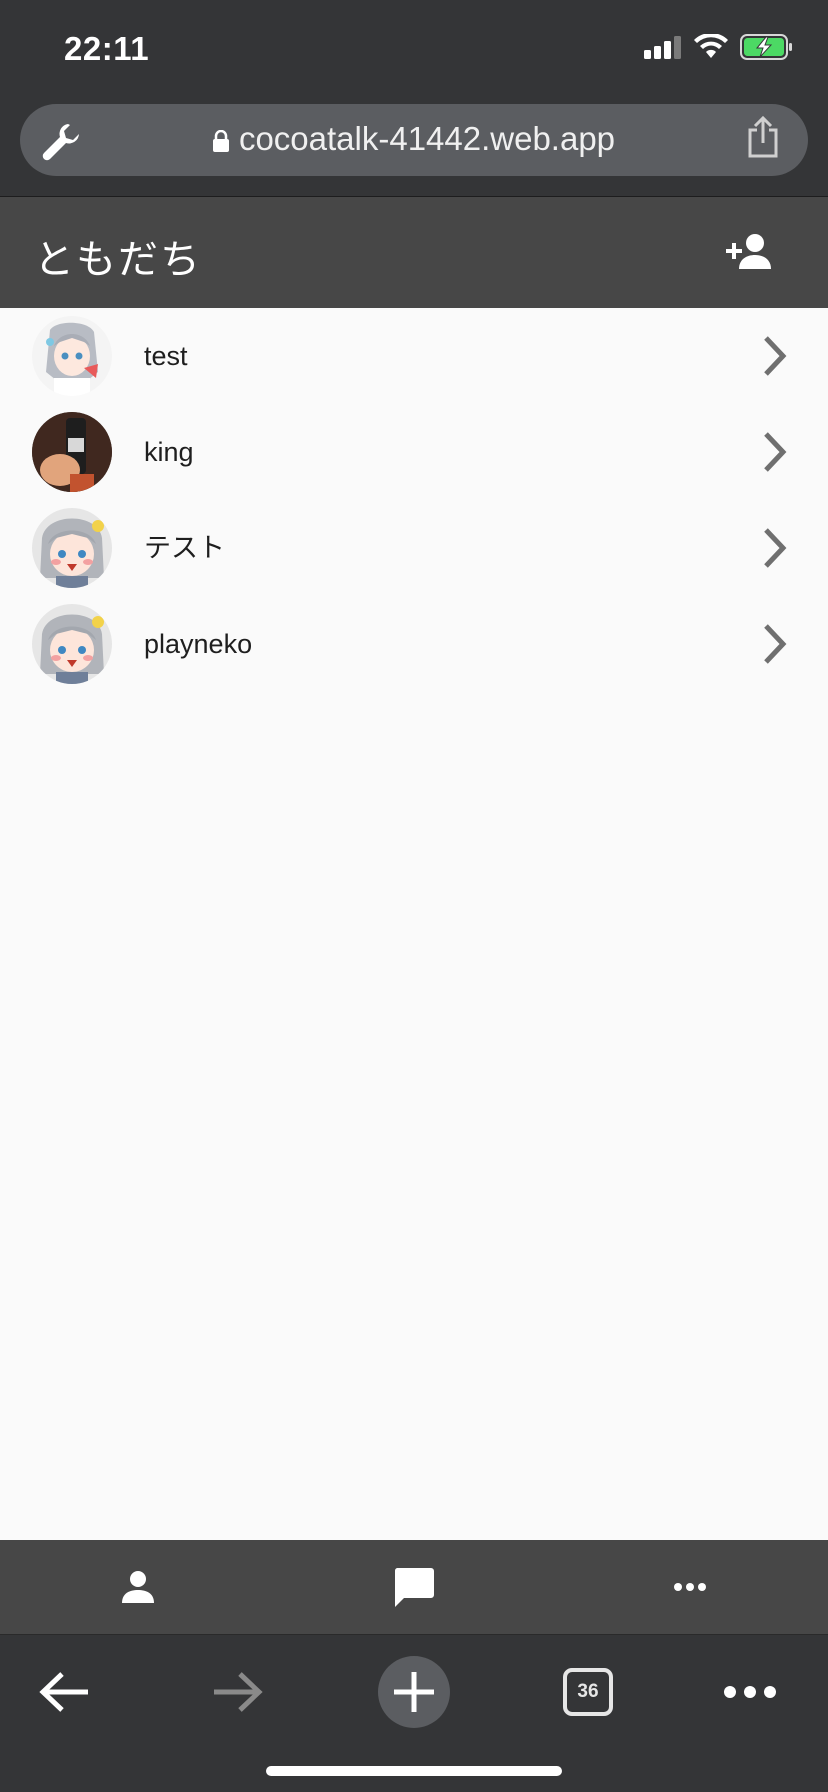  I want to click on friend-name: king, so click(169, 452).